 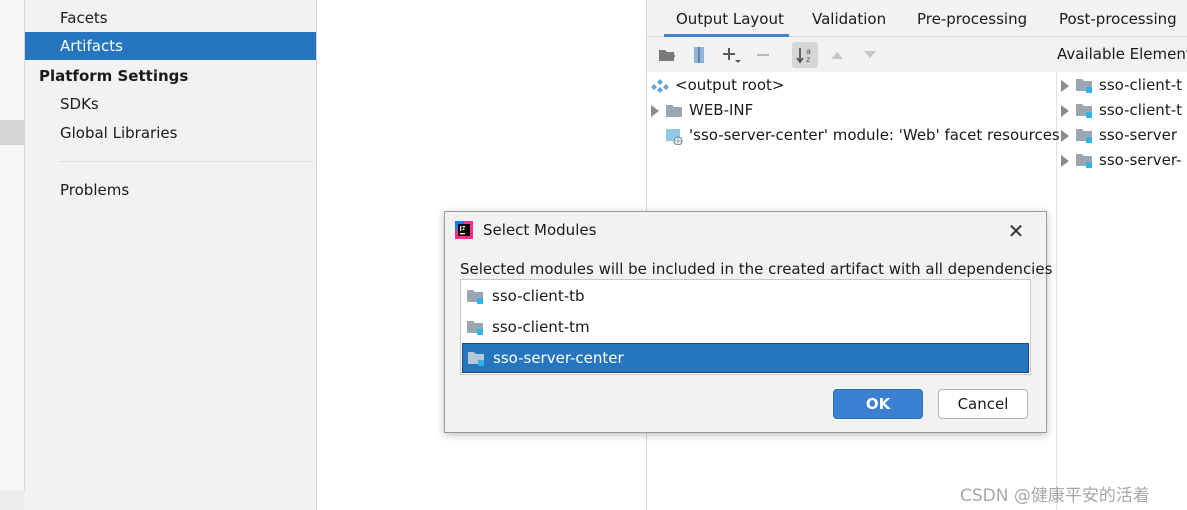 I want to click on tab-output-layout: Output Layout, so click(x=726, y=18).